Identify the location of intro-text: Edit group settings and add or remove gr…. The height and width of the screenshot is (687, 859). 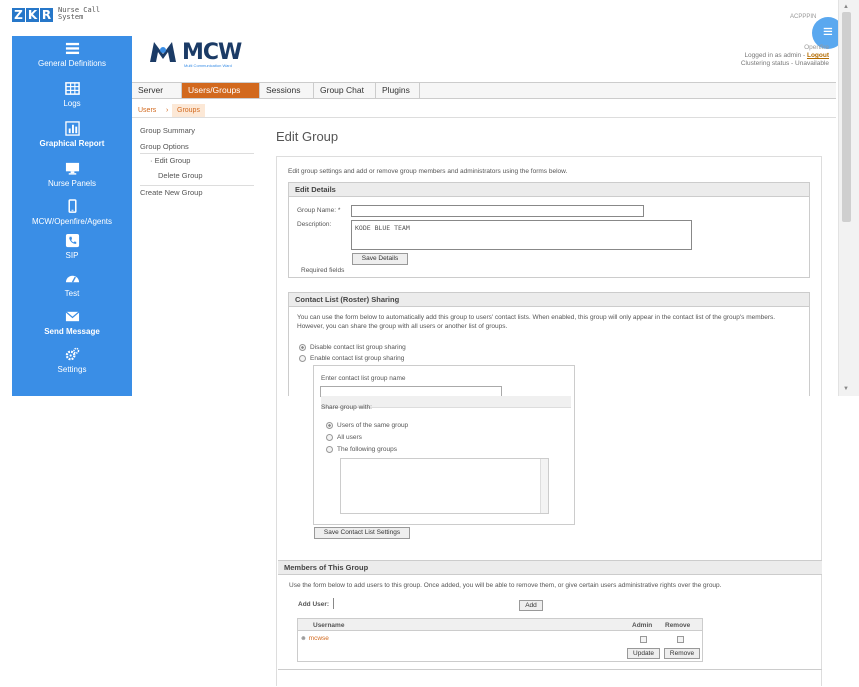
(428, 171).